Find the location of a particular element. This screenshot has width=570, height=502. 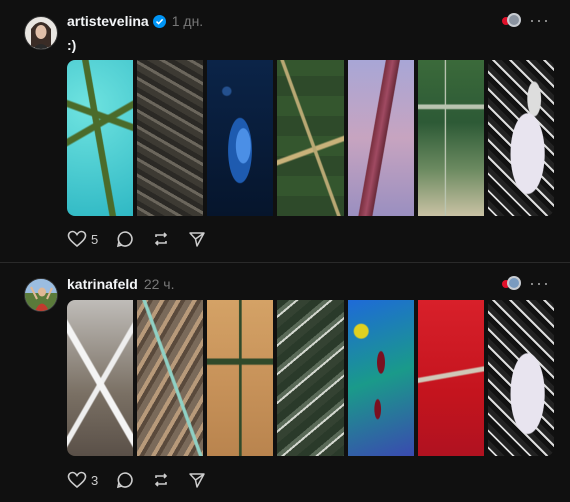

like-button: 3 is located at coordinates (82, 480).